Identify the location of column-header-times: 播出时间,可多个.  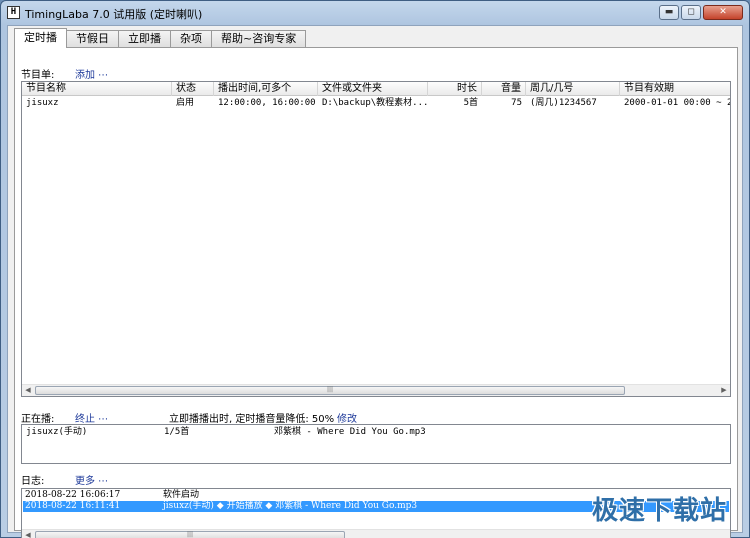
(266, 89).